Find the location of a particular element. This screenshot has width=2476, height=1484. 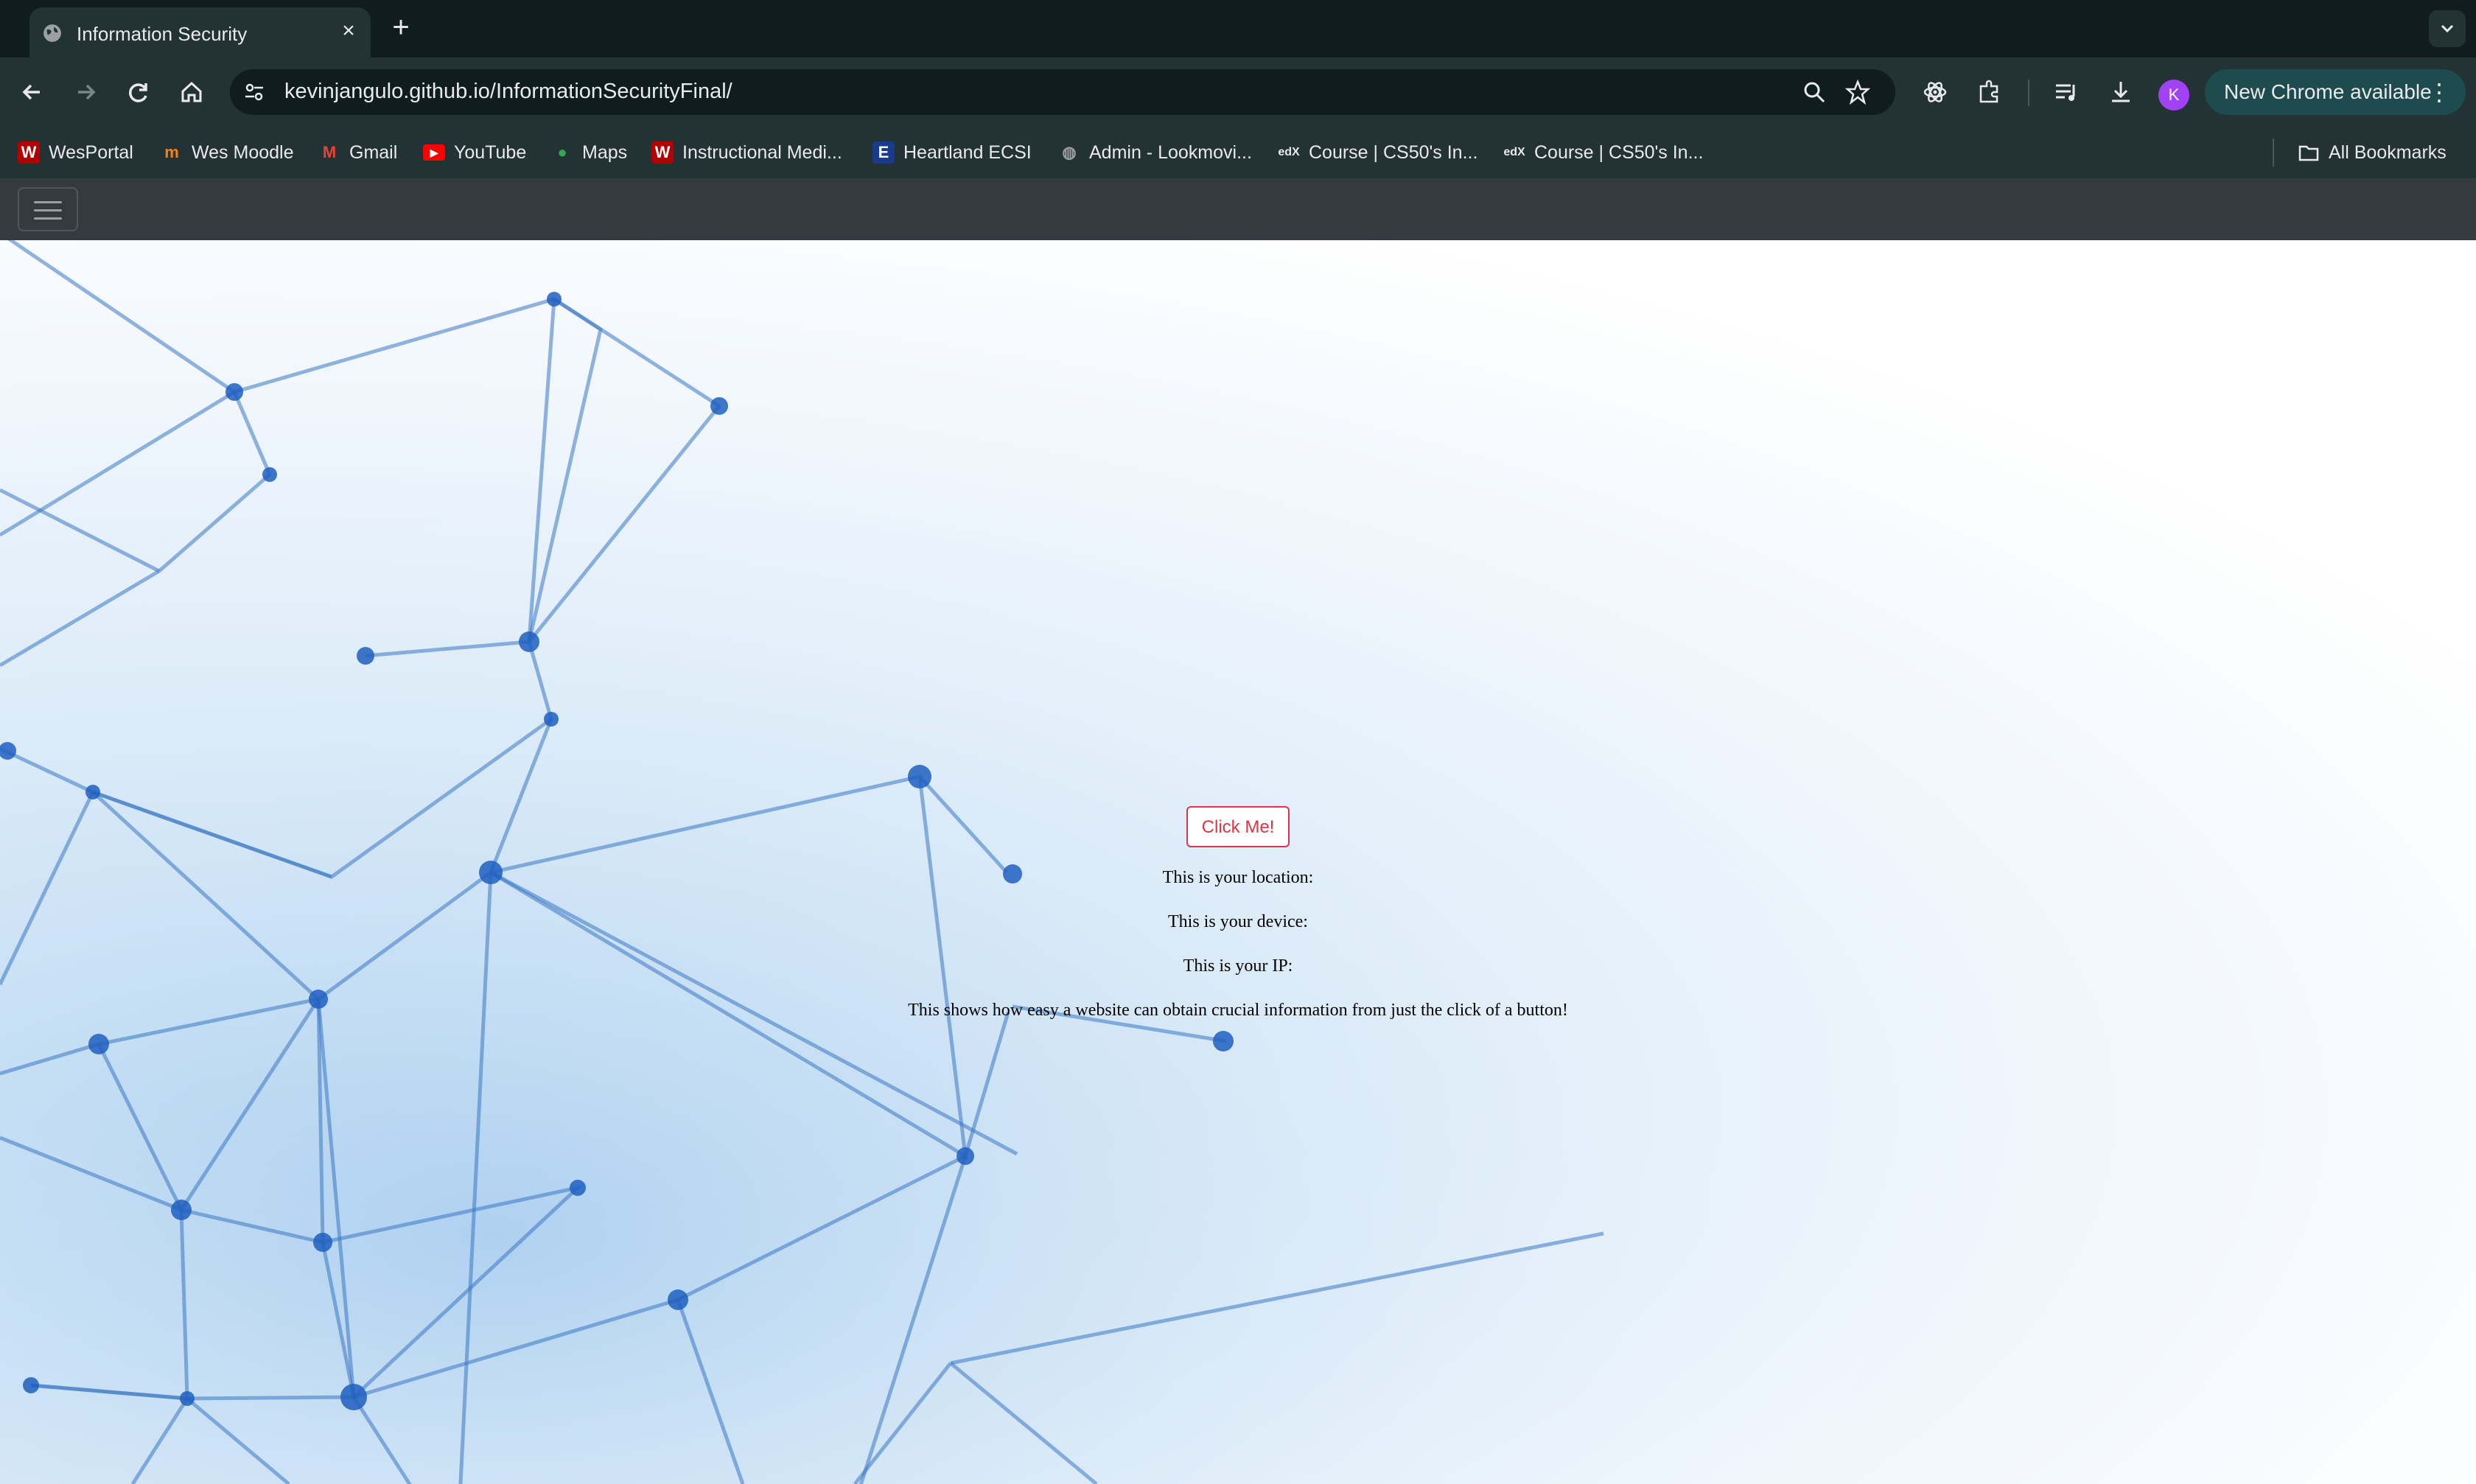

new-tab-button: + is located at coordinates (401, 28).